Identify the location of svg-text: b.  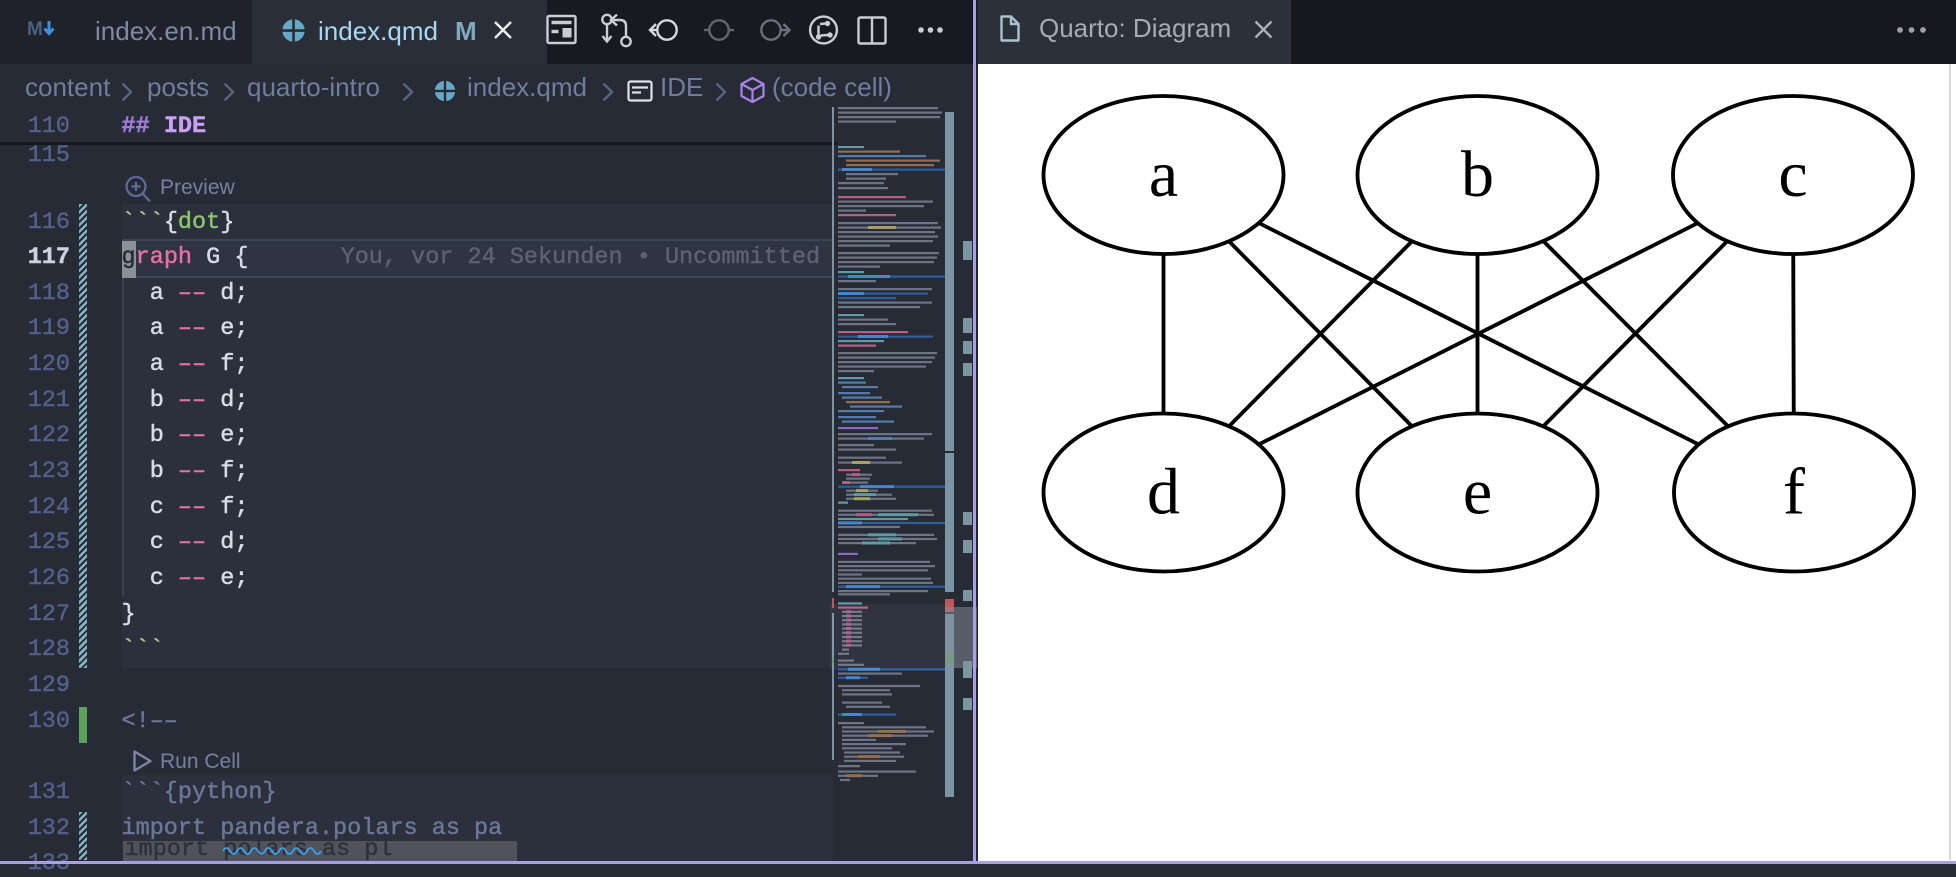
(1477, 174).